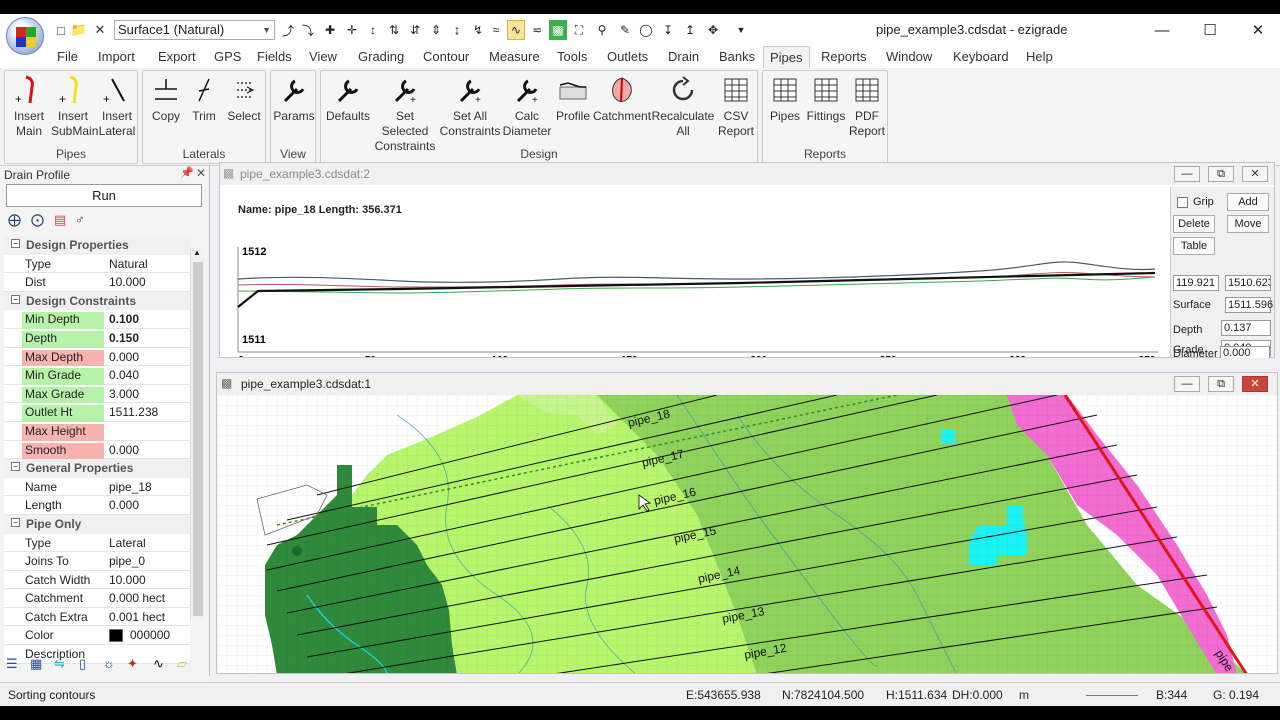 The image size is (1280, 720). What do you see at coordinates (294, 99) in the screenshot?
I see `params-button: Params` at bounding box center [294, 99].